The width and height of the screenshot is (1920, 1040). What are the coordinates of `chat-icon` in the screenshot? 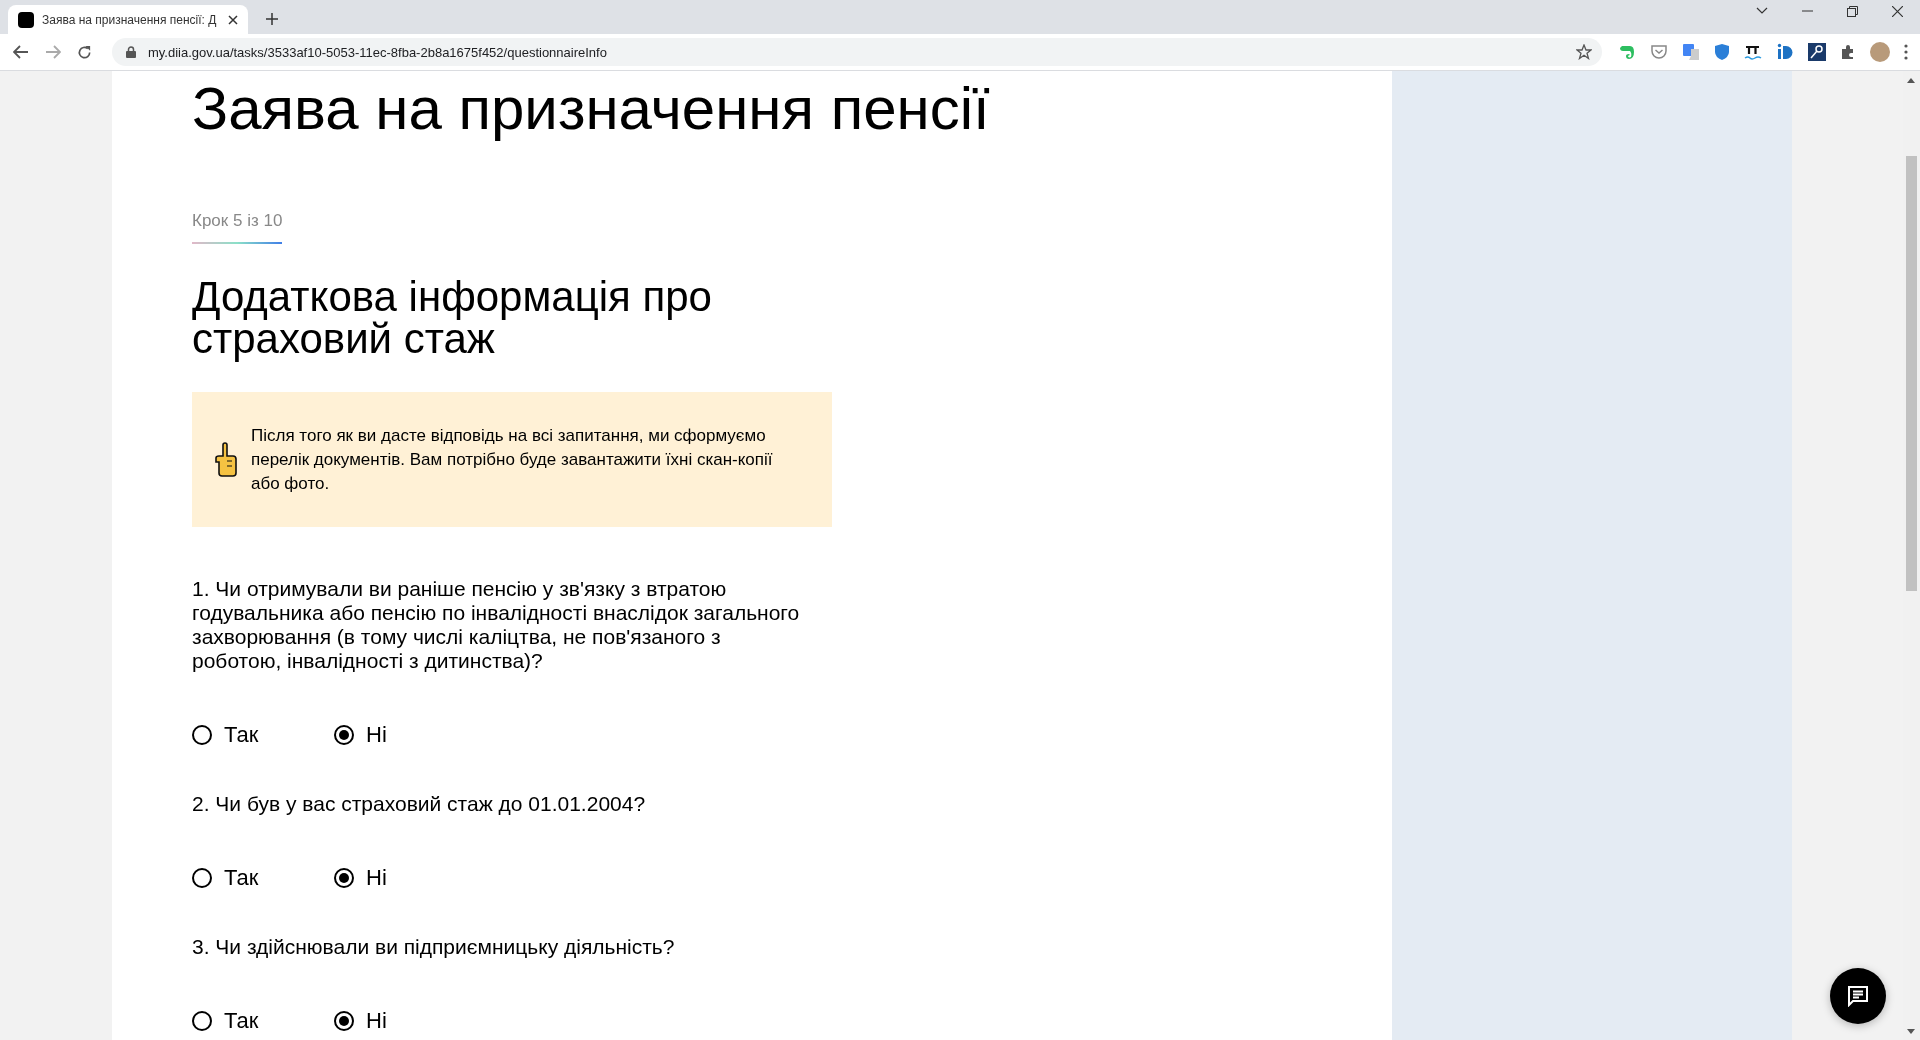 It's located at (1858, 996).